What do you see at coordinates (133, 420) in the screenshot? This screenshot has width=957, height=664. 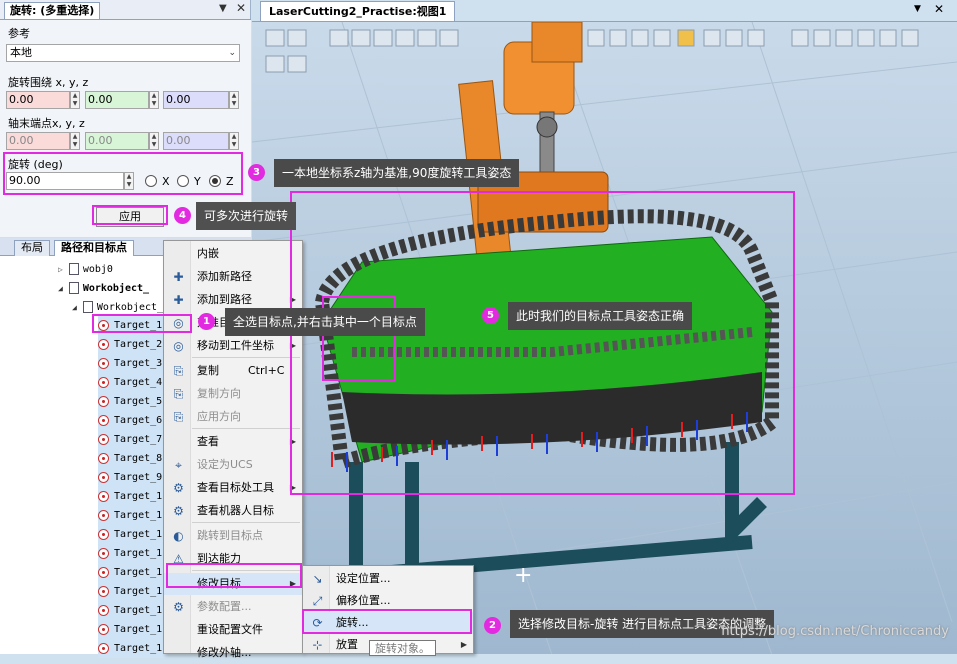 I see `tree-target-row: Target_6` at bounding box center [133, 420].